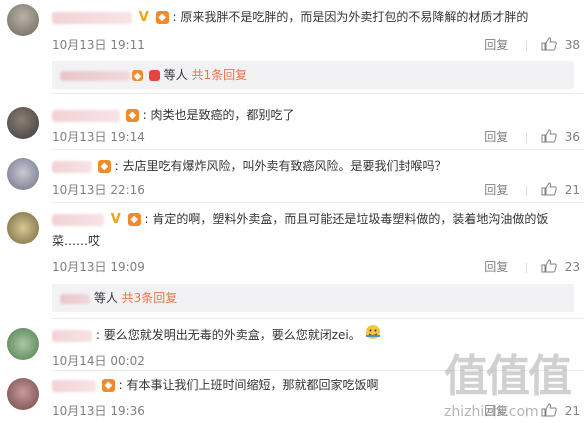 The width and height of the screenshot is (584, 423). What do you see at coordinates (313, 298) in the screenshot?
I see `sub-replies-2: 等人 共3条回复` at bounding box center [313, 298].